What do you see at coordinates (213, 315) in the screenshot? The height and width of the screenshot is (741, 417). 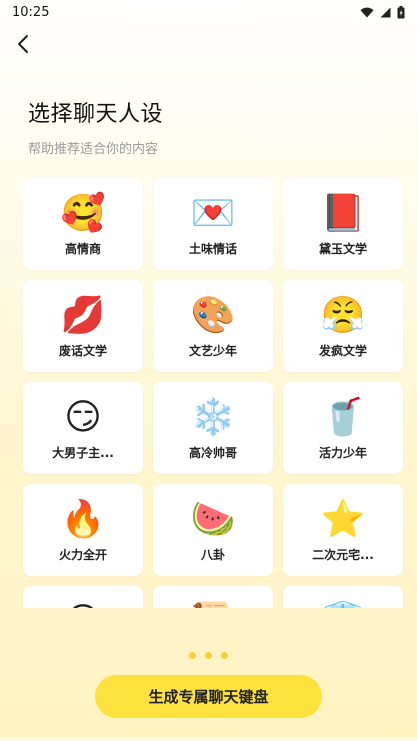 I see `paint-palette-icon: 🎨` at bounding box center [213, 315].